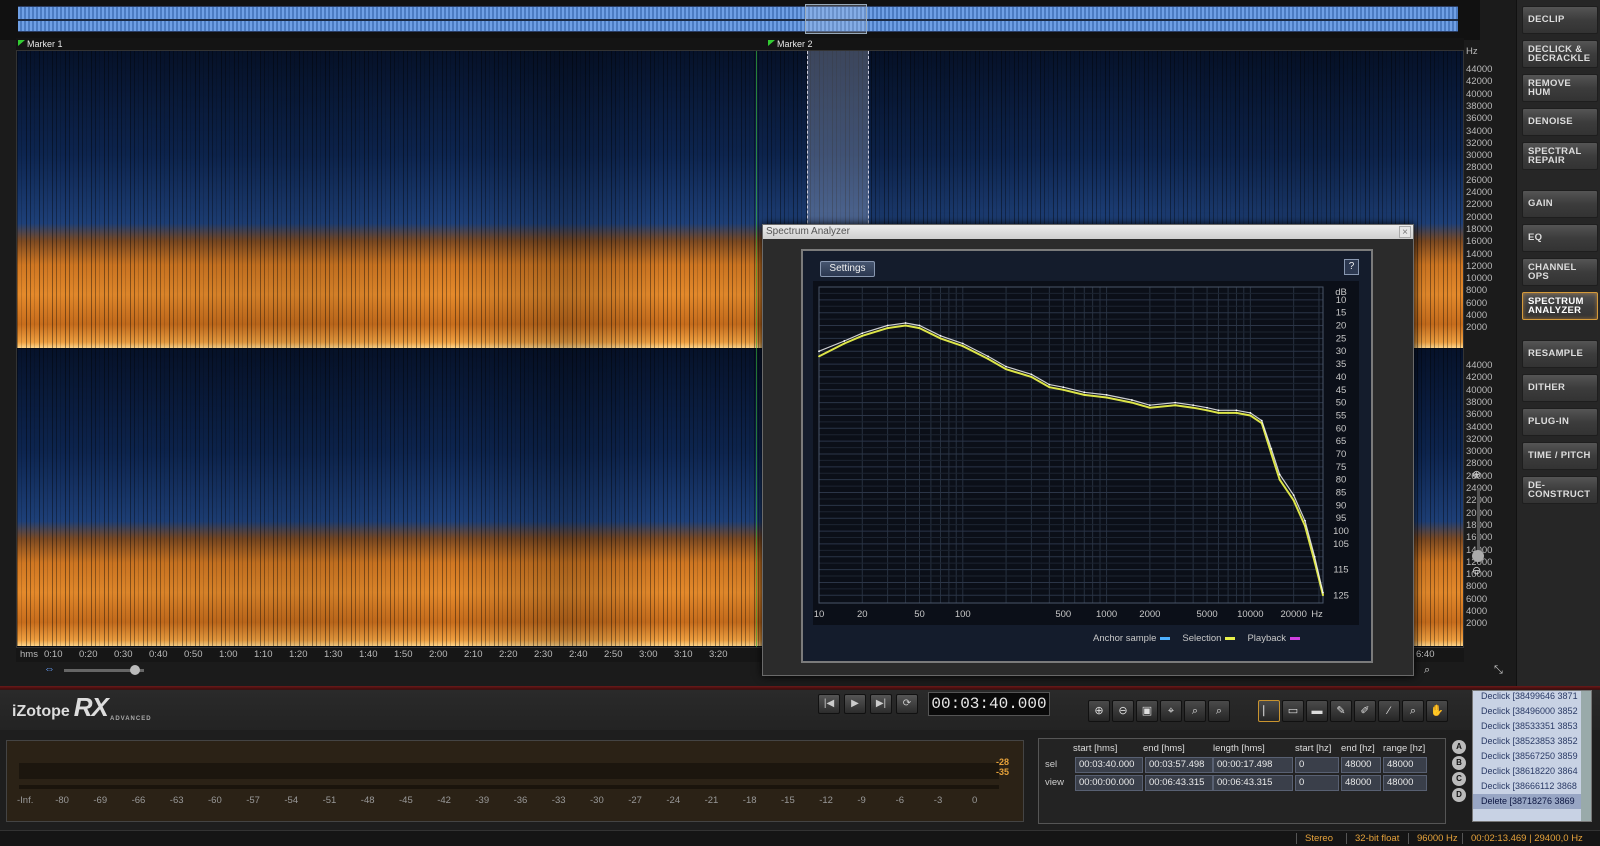 The image size is (1600, 846). Describe the element at coordinates (1317, 711) in the screenshot. I see `frequency-select-tool-icon: ▬` at that location.